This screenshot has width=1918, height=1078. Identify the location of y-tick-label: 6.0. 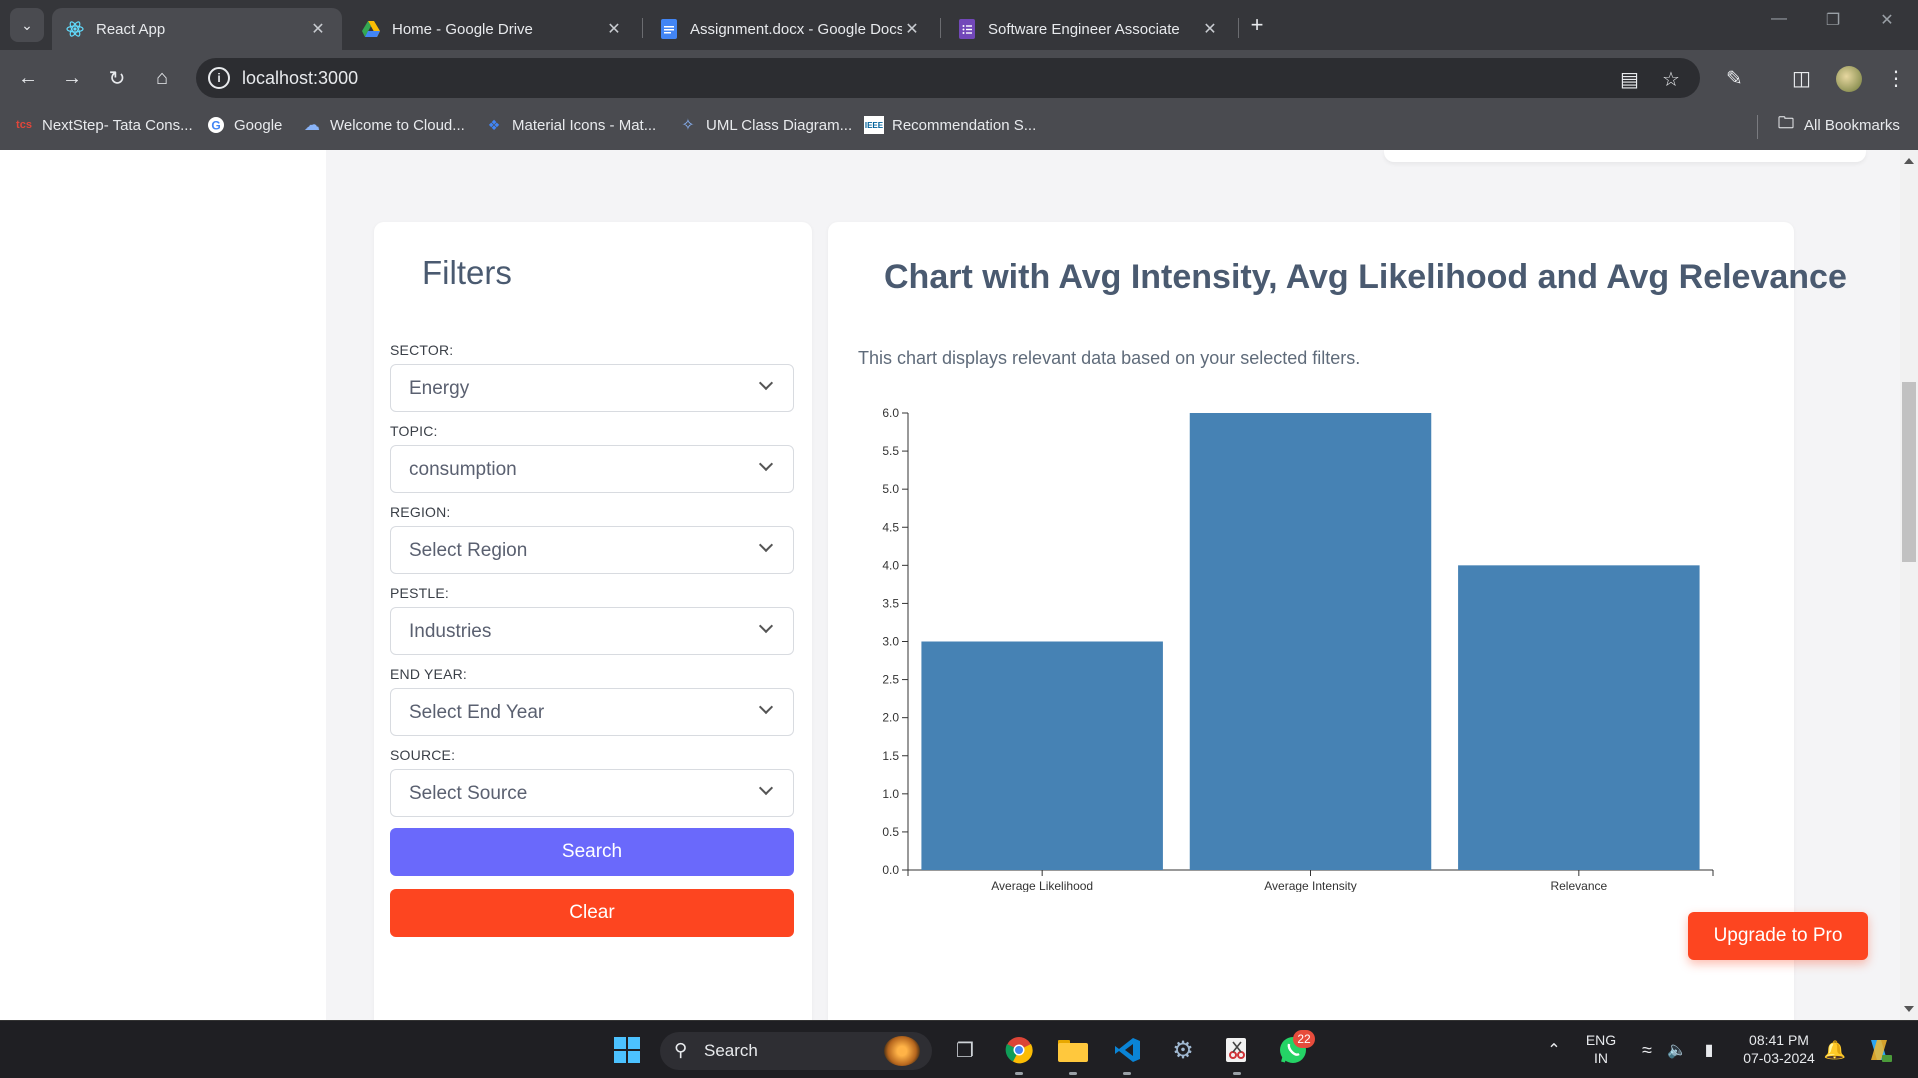
(890, 413).